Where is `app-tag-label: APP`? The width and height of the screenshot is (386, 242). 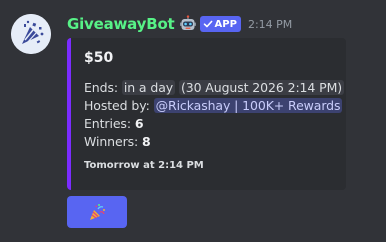 app-tag-label: APP is located at coordinates (225, 24).